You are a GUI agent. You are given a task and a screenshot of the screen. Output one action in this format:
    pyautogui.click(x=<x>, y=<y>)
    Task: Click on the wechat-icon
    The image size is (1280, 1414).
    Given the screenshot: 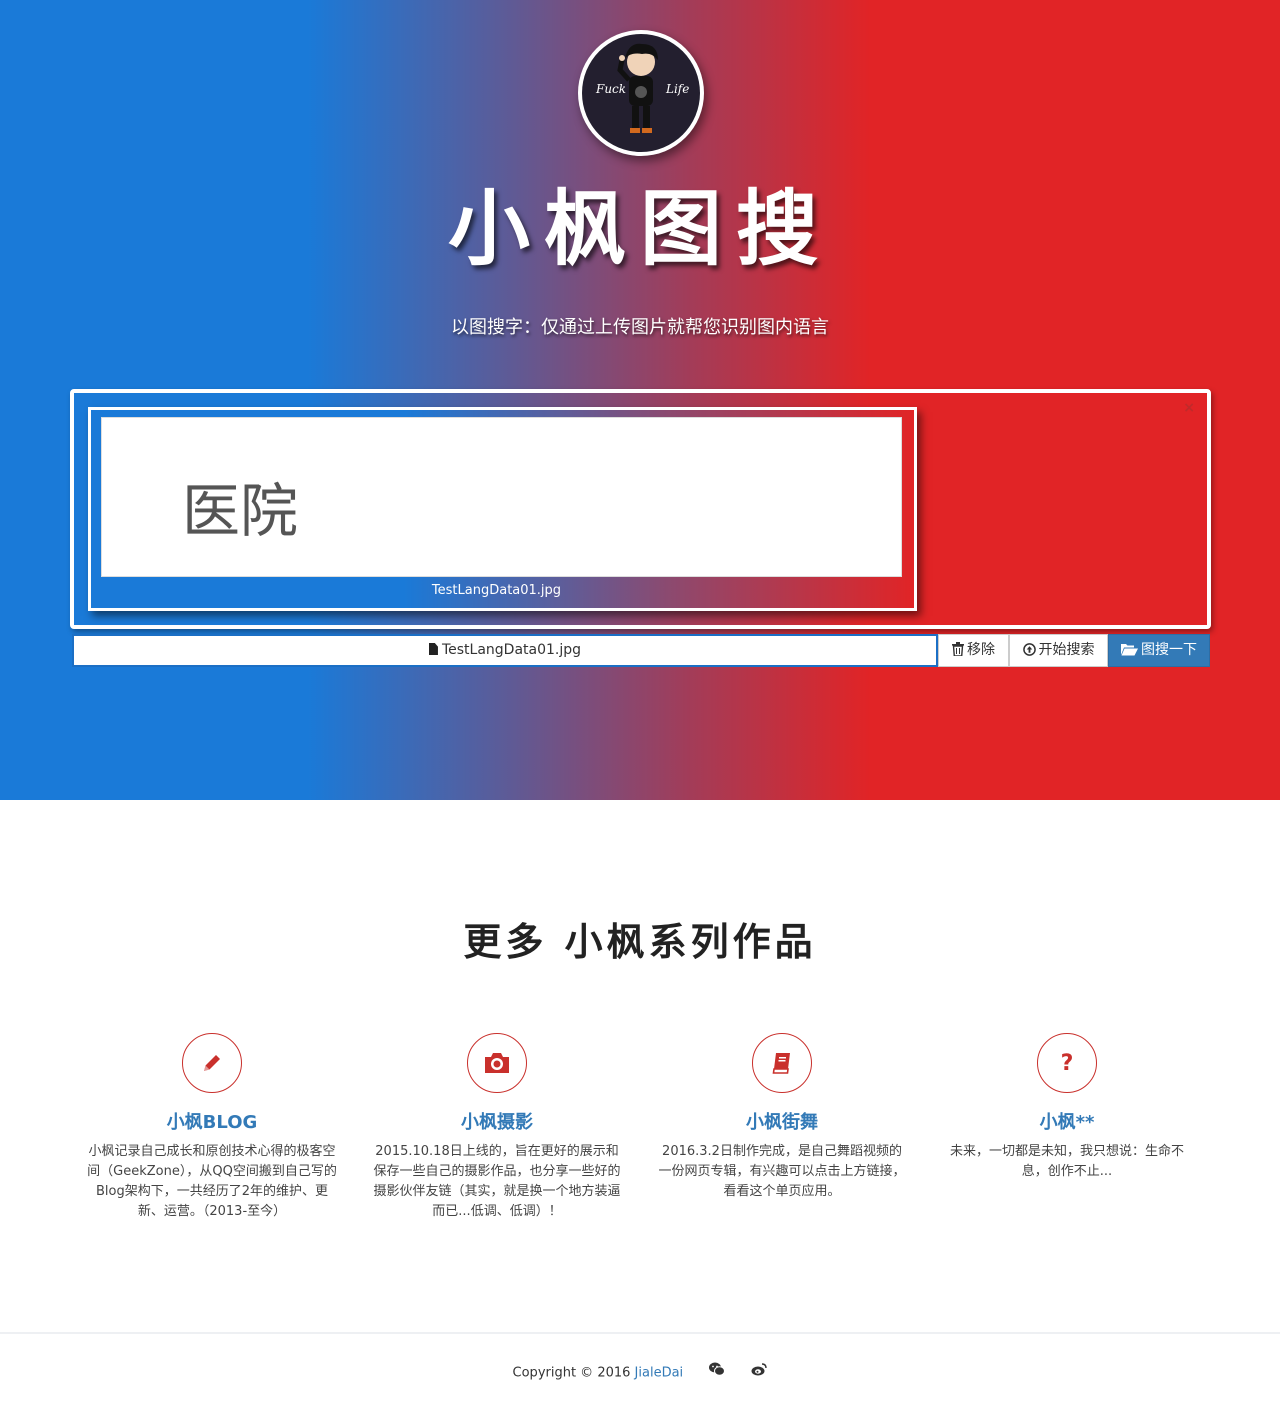 What is the action you would take?
    pyautogui.click(x=717, y=1373)
    